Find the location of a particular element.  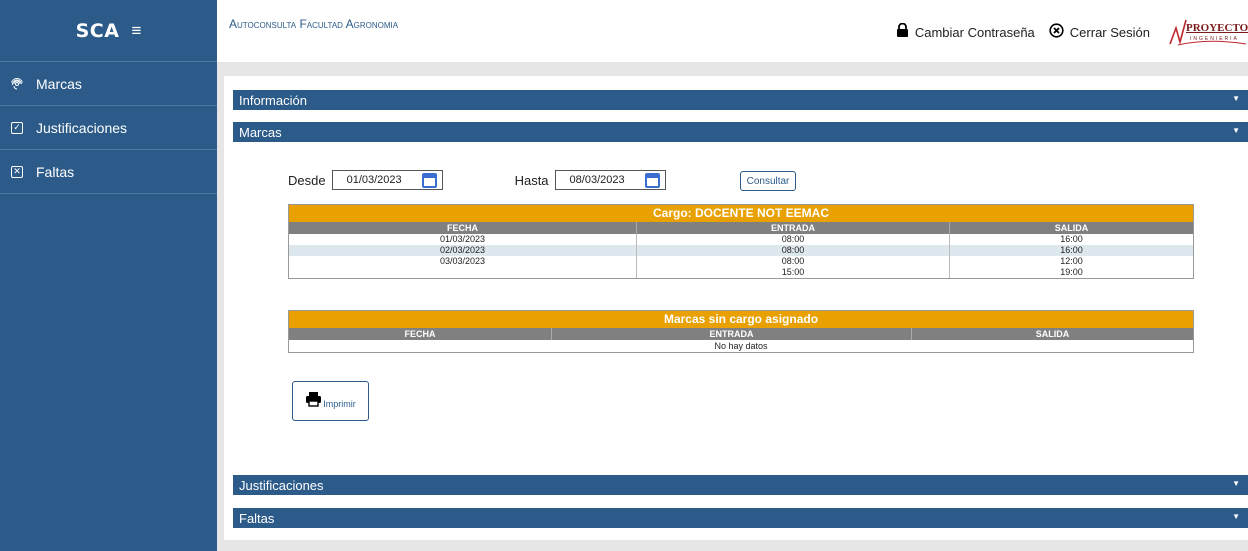

accordion-justificaciones: Justificaciones ▼ is located at coordinates (740, 485).